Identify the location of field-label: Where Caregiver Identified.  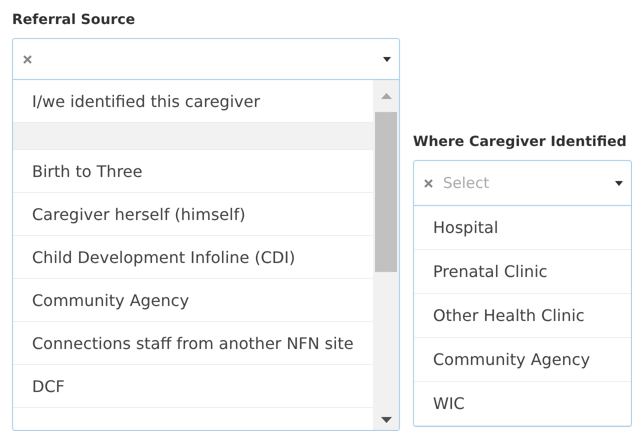
(520, 142).